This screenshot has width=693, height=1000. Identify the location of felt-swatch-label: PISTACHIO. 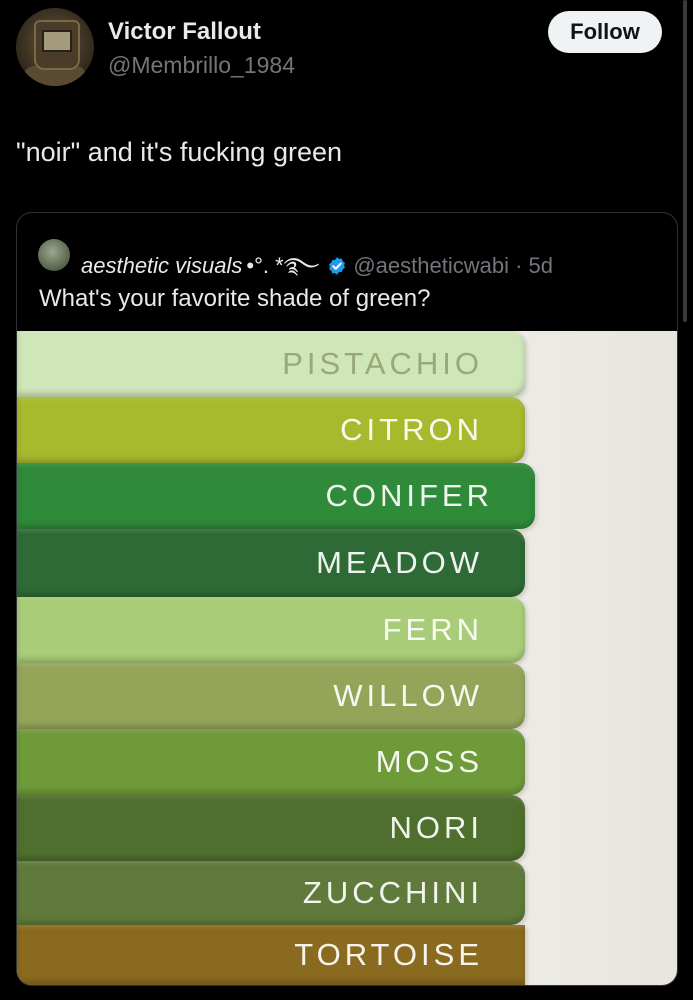
(382, 363).